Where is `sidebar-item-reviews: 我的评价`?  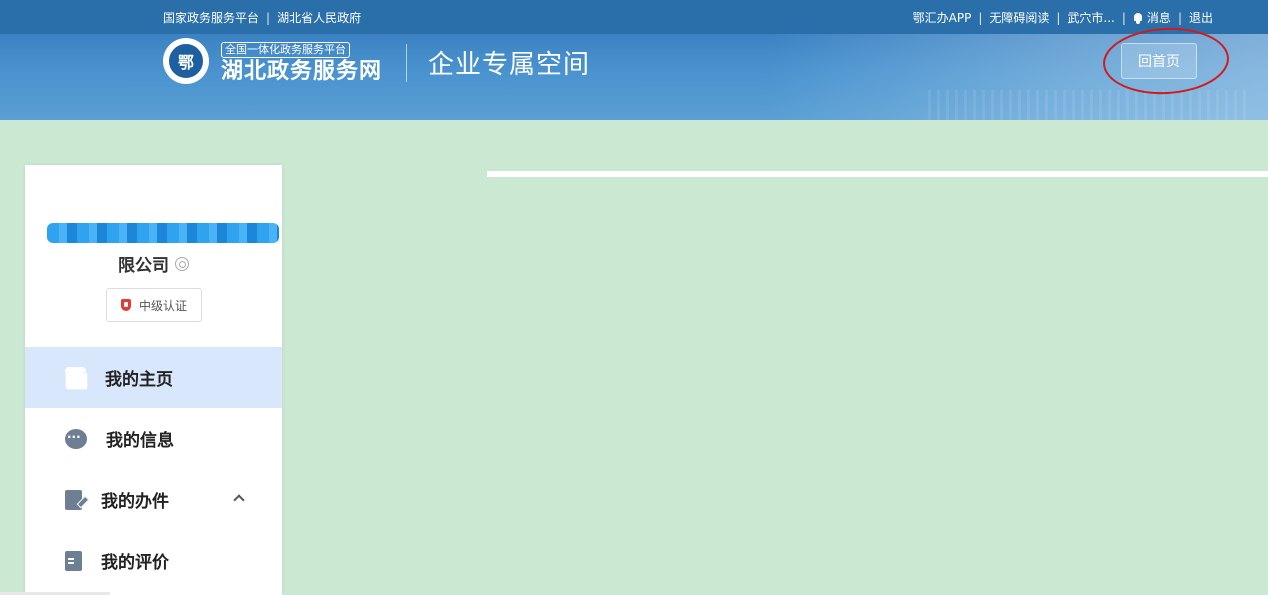
sidebar-item-reviews: 我的评价 is located at coordinates (153, 560).